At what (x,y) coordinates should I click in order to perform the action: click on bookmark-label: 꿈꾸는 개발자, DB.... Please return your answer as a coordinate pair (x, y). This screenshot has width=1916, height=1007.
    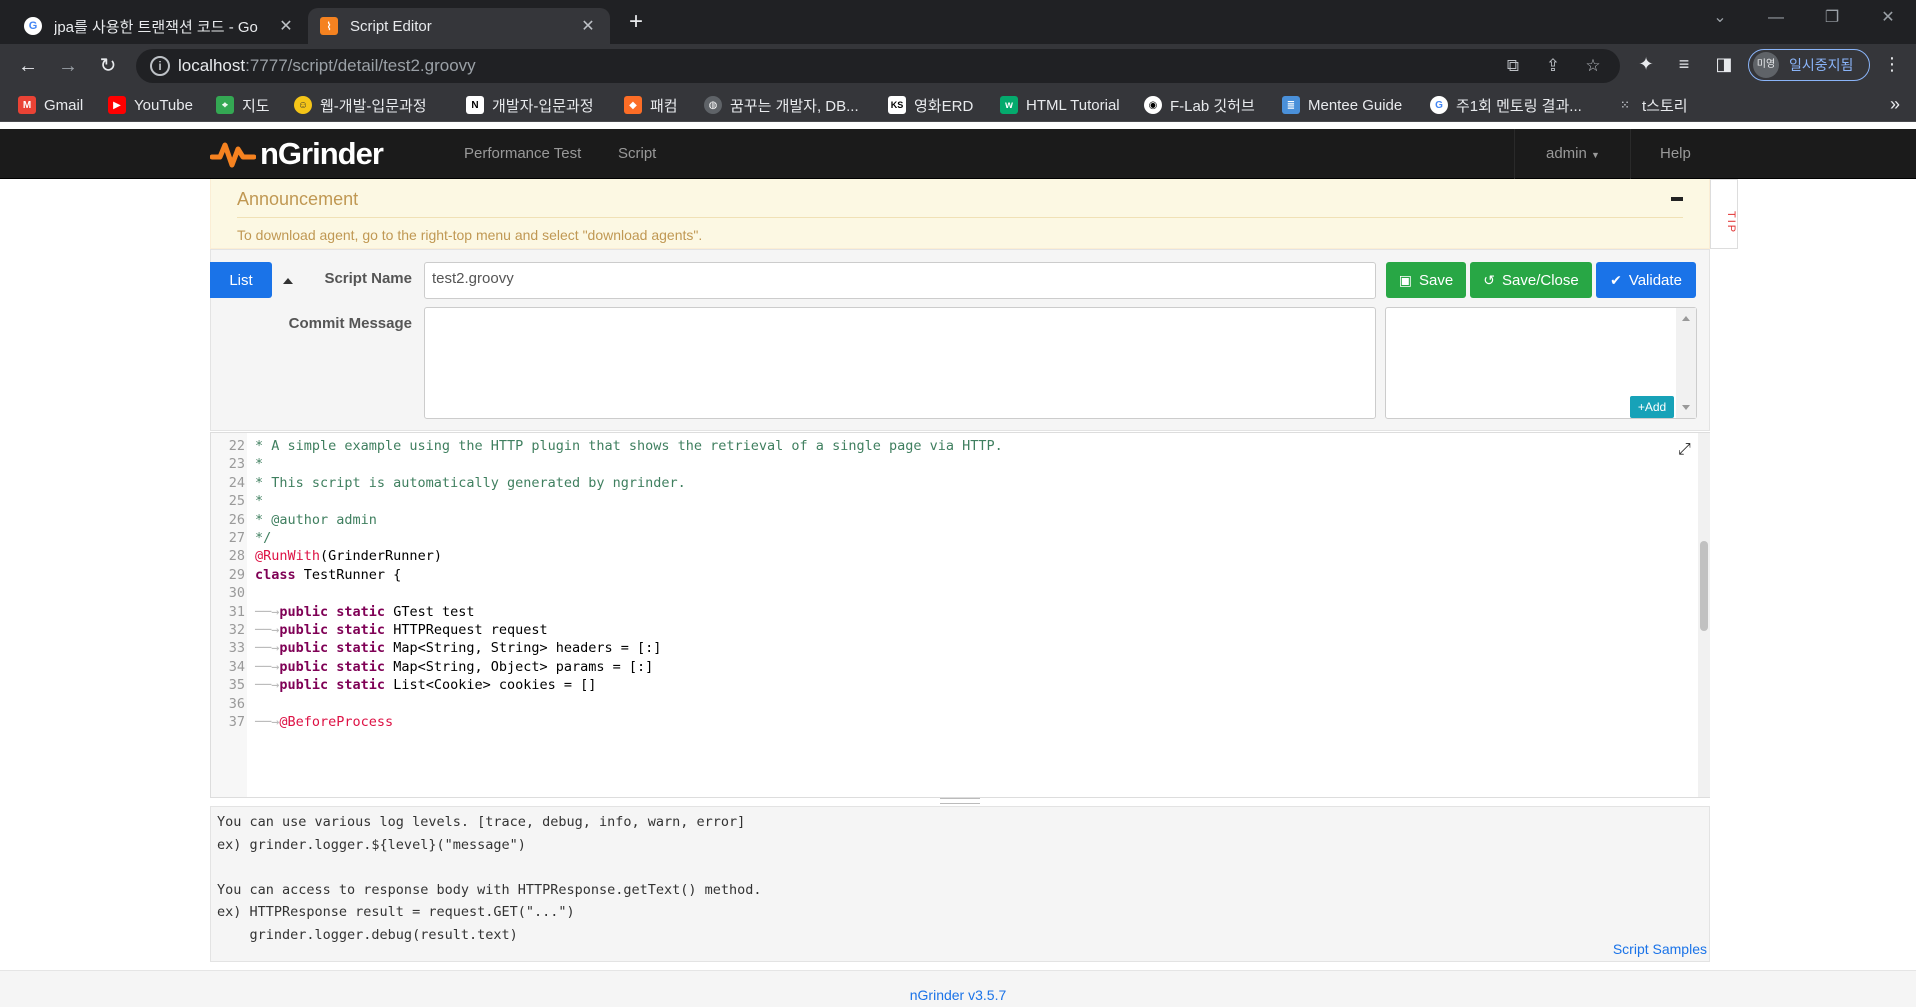
    Looking at the image, I should click on (794, 106).